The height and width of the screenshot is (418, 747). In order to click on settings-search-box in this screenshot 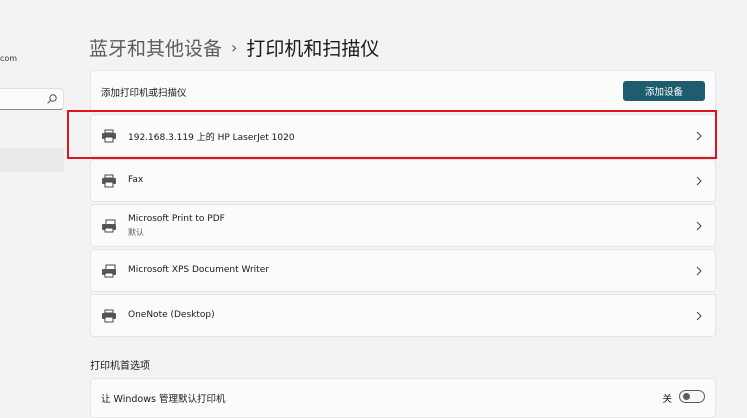, I will do `click(32, 100)`.